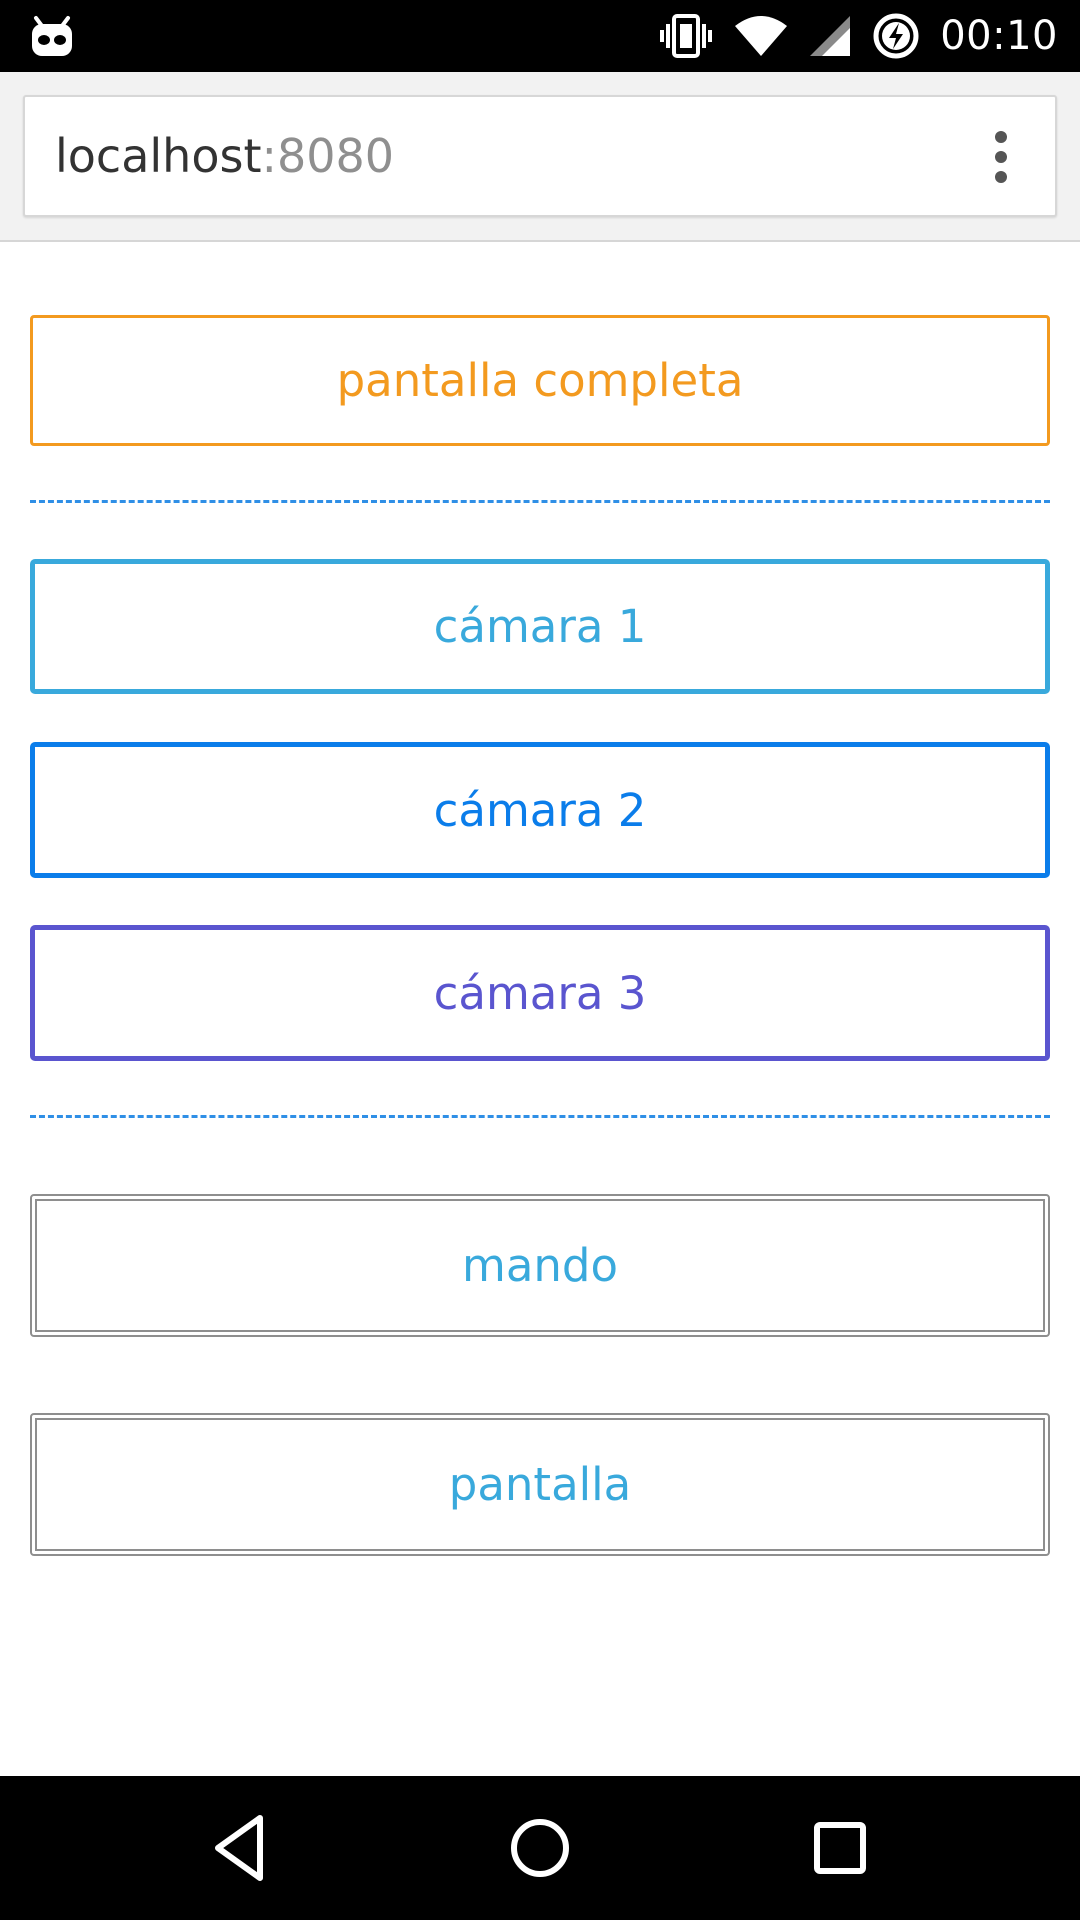 This screenshot has width=1080, height=1920. I want to click on camera-2-button: cámara 2, so click(540, 810).